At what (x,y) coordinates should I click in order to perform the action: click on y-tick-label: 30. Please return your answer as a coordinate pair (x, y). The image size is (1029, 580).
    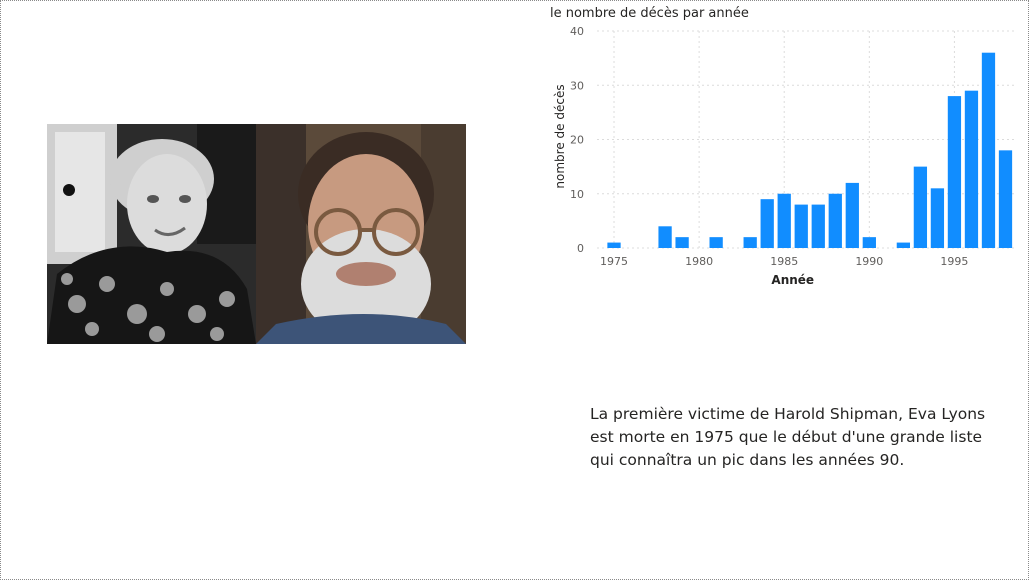
    Looking at the image, I should click on (577, 85).